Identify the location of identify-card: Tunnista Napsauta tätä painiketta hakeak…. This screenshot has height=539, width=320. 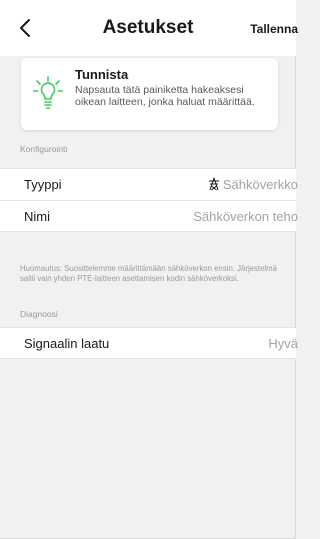
(149, 94).